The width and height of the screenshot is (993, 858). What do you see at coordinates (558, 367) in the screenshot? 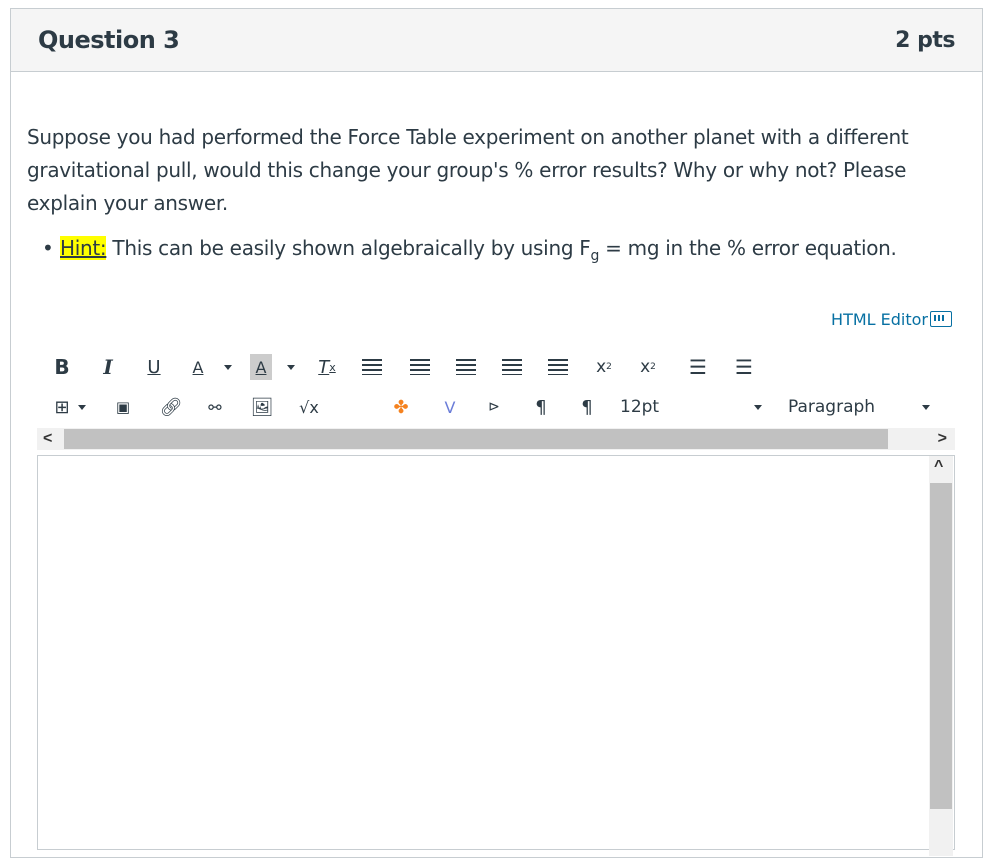
I see `indent-icon` at bounding box center [558, 367].